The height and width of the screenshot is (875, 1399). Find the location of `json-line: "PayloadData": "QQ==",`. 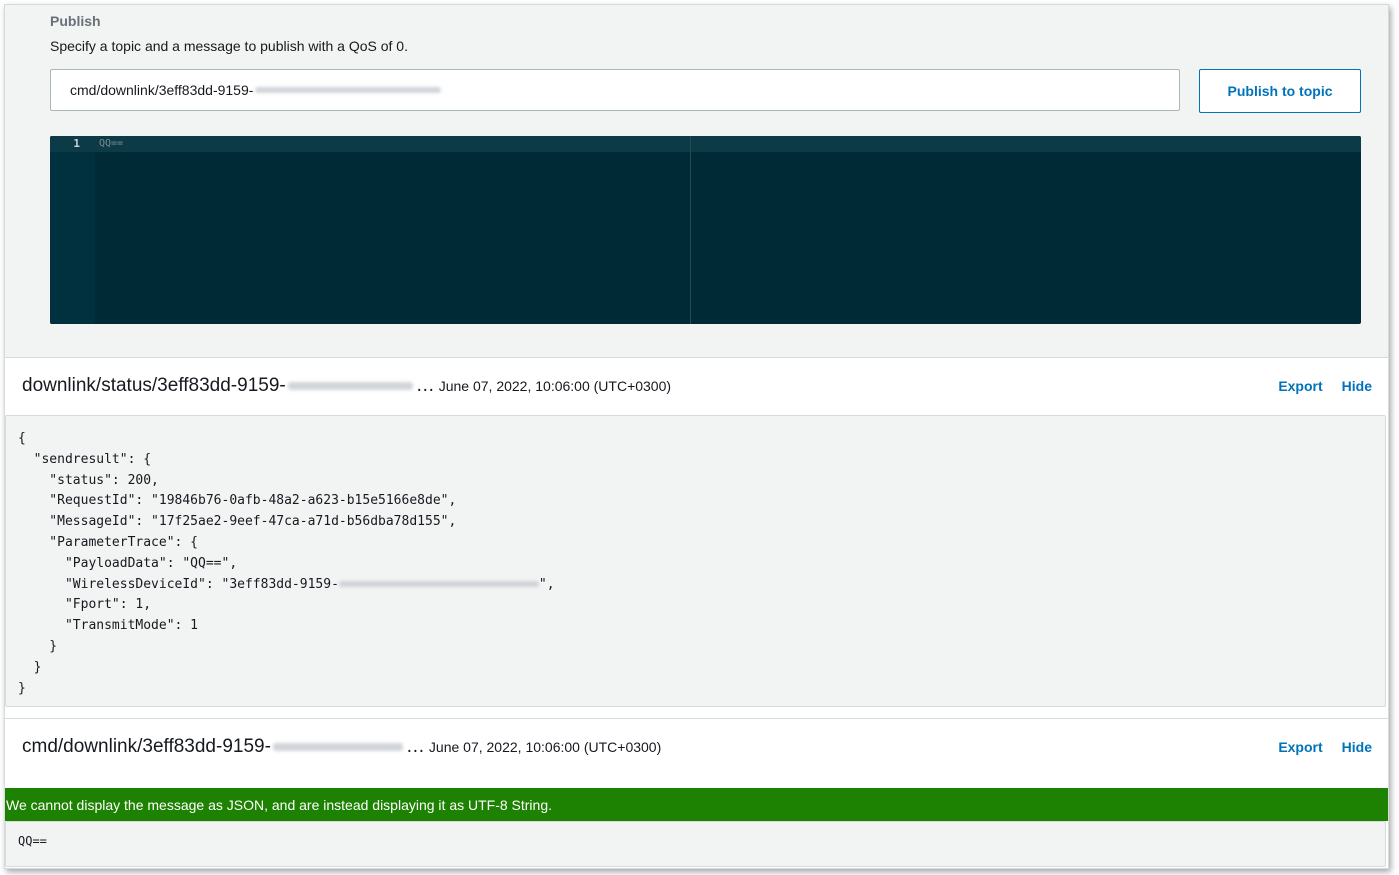

json-line: "PayloadData": "QQ==", is located at coordinates (128, 563).